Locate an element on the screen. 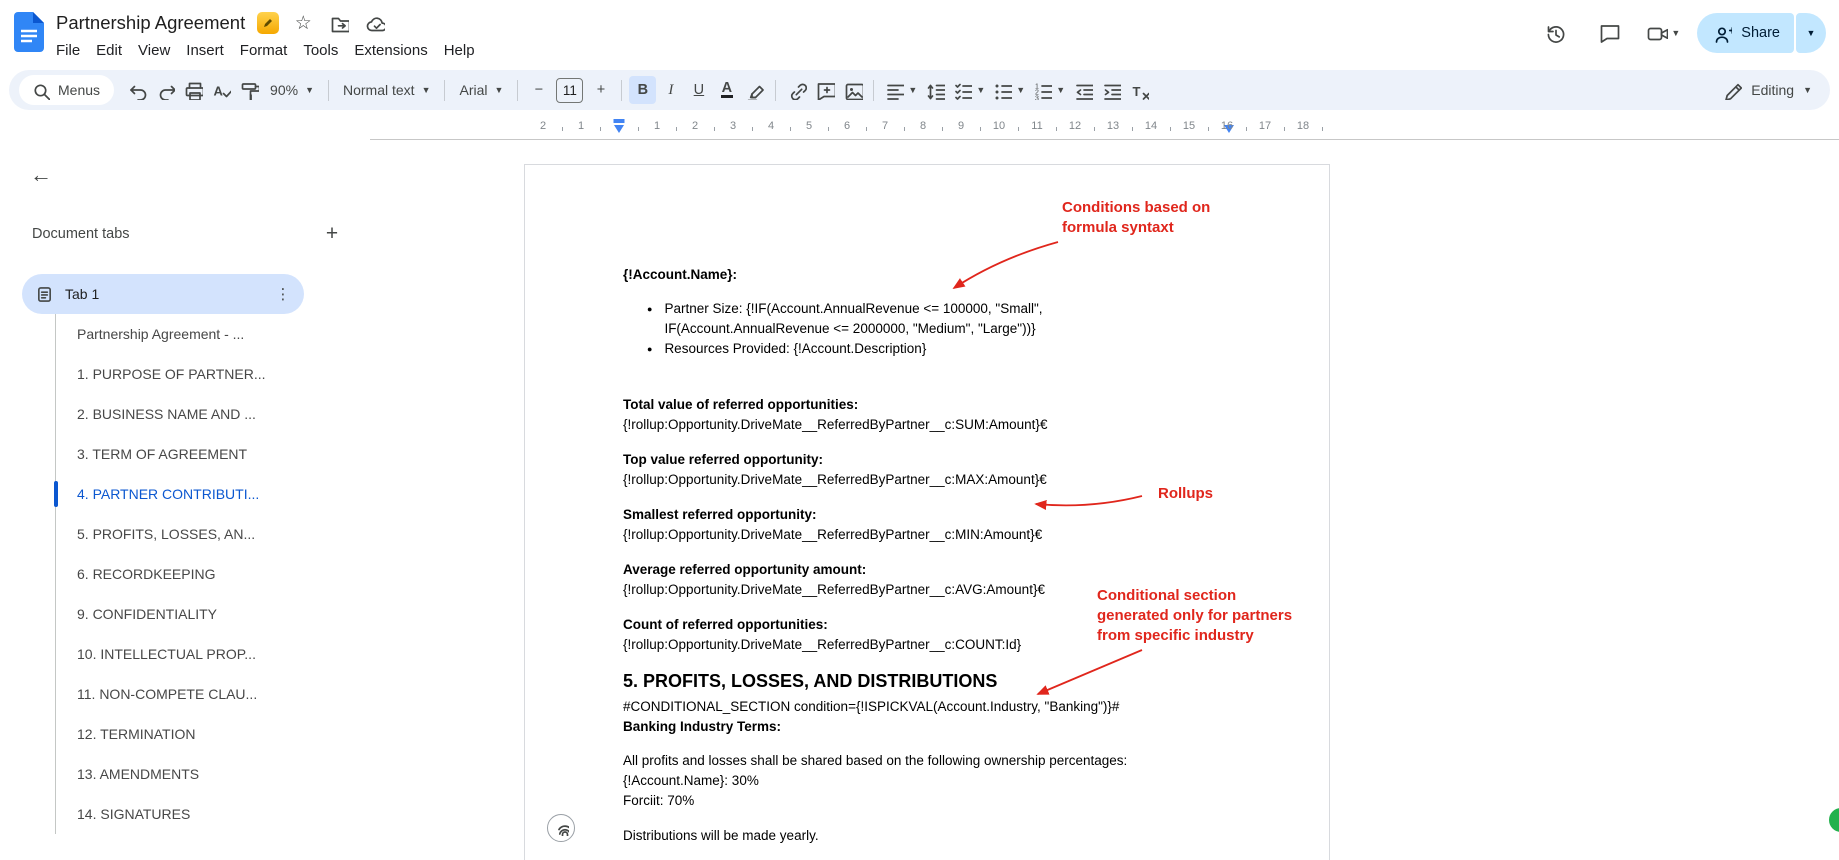  menu-extensions: Extensions is located at coordinates (390, 50).